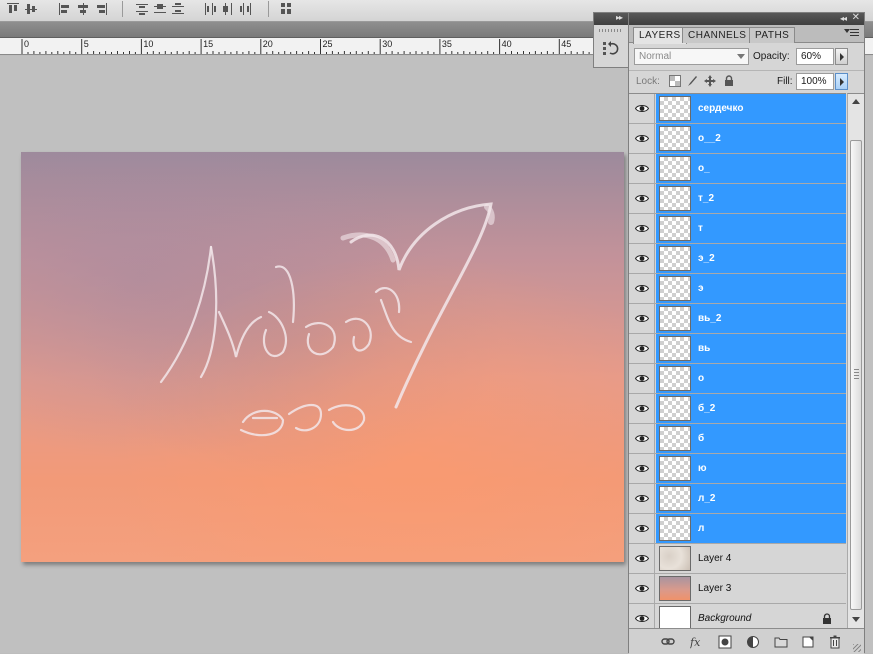 This screenshot has height=654, width=873. What do you see at coordinates (751, 616) in the screenshot?
I see `layer-body: Background` at bounding box center [751, 616].